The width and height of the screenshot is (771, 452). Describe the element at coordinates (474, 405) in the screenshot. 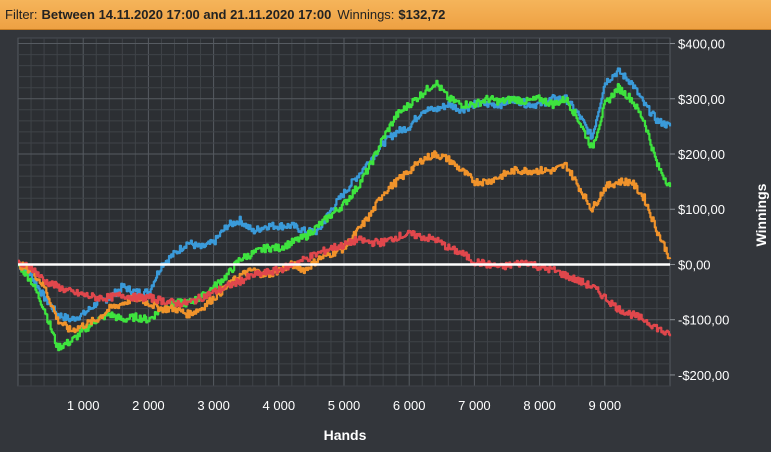

I see `x-tick-label: 7 000` at that location.